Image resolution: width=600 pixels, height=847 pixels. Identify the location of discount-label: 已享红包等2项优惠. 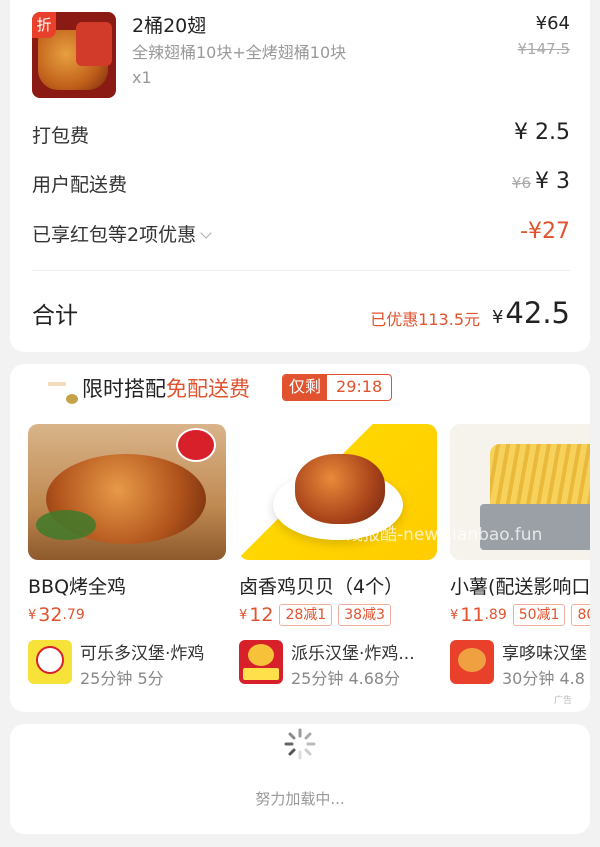
(114, 235).